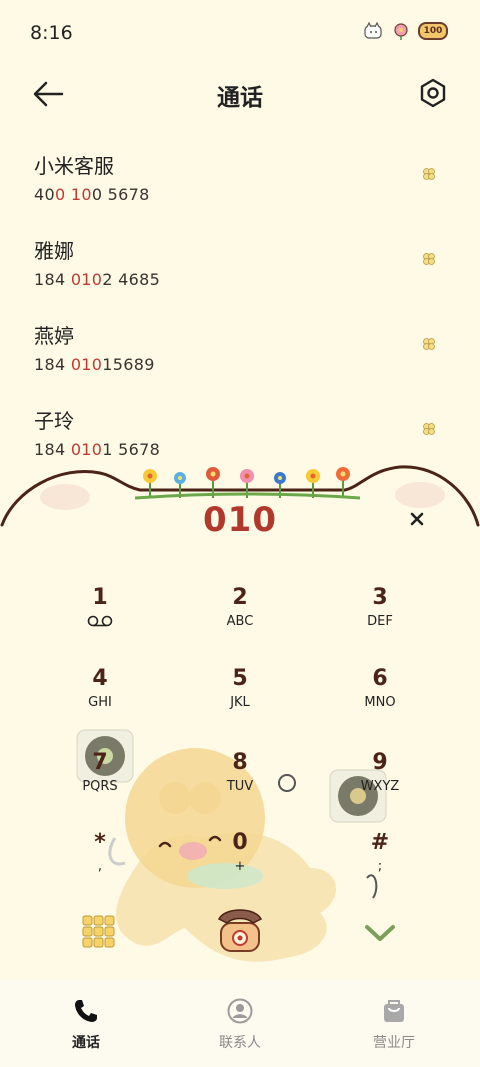 The height and width of the screenshot is (1067, 480). Describe the element at coordinates (417, 519) in the screenshot. I see `clear-icon` at that location.